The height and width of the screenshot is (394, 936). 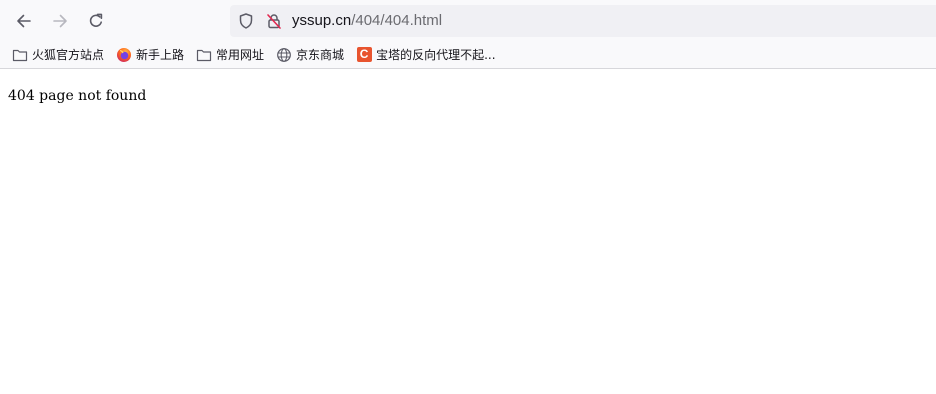 I want to click on shield-icon, so click(x=246, y=21).